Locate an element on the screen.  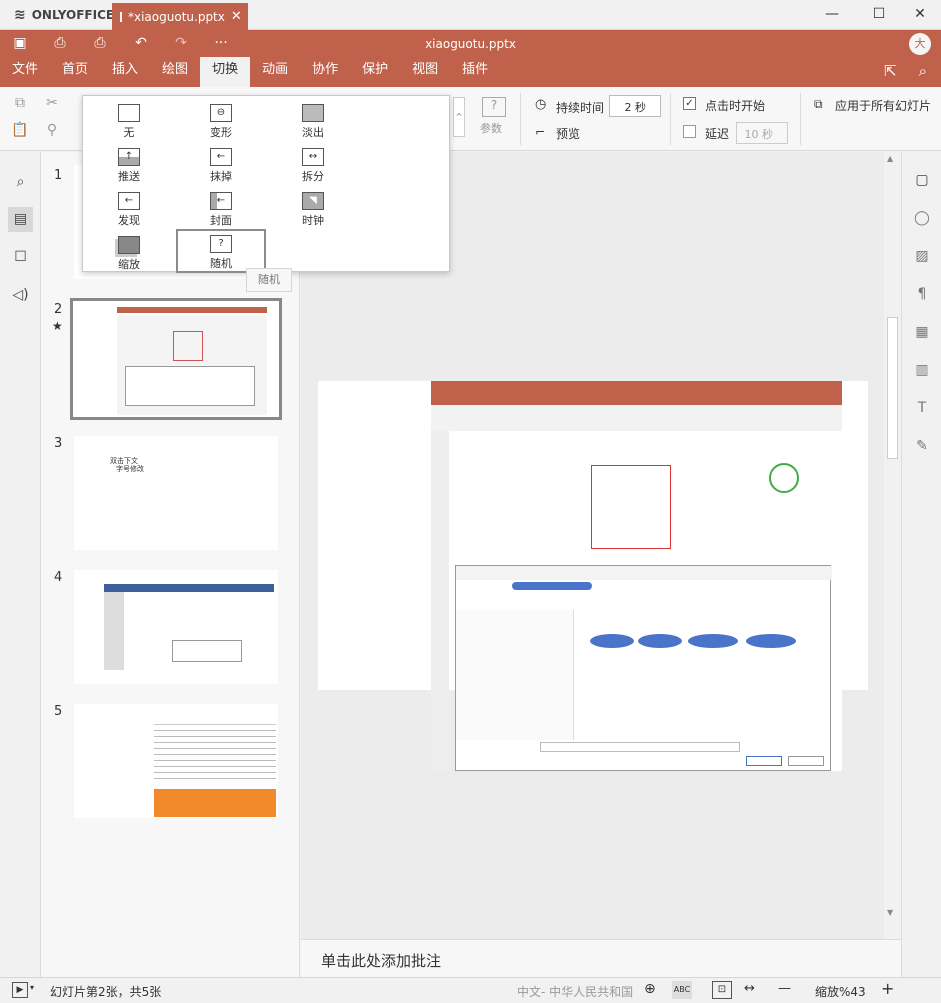
split-transition-icon: ↔ is located at coordinates (313, 157).